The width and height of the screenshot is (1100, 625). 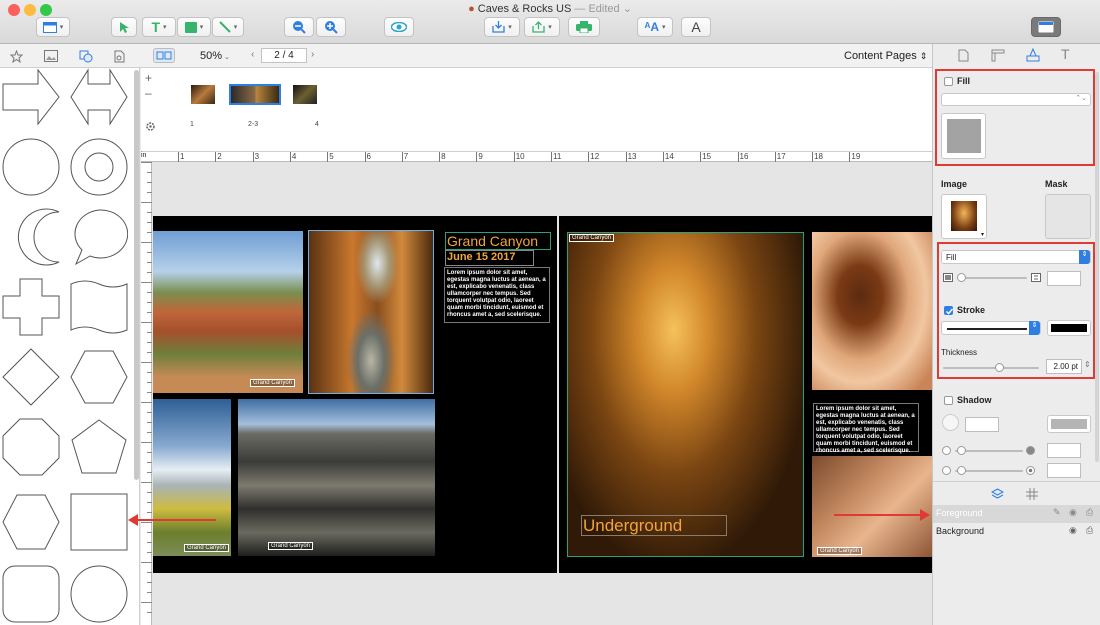 I want to click on crescent-shape, so click(x=31, y=237).